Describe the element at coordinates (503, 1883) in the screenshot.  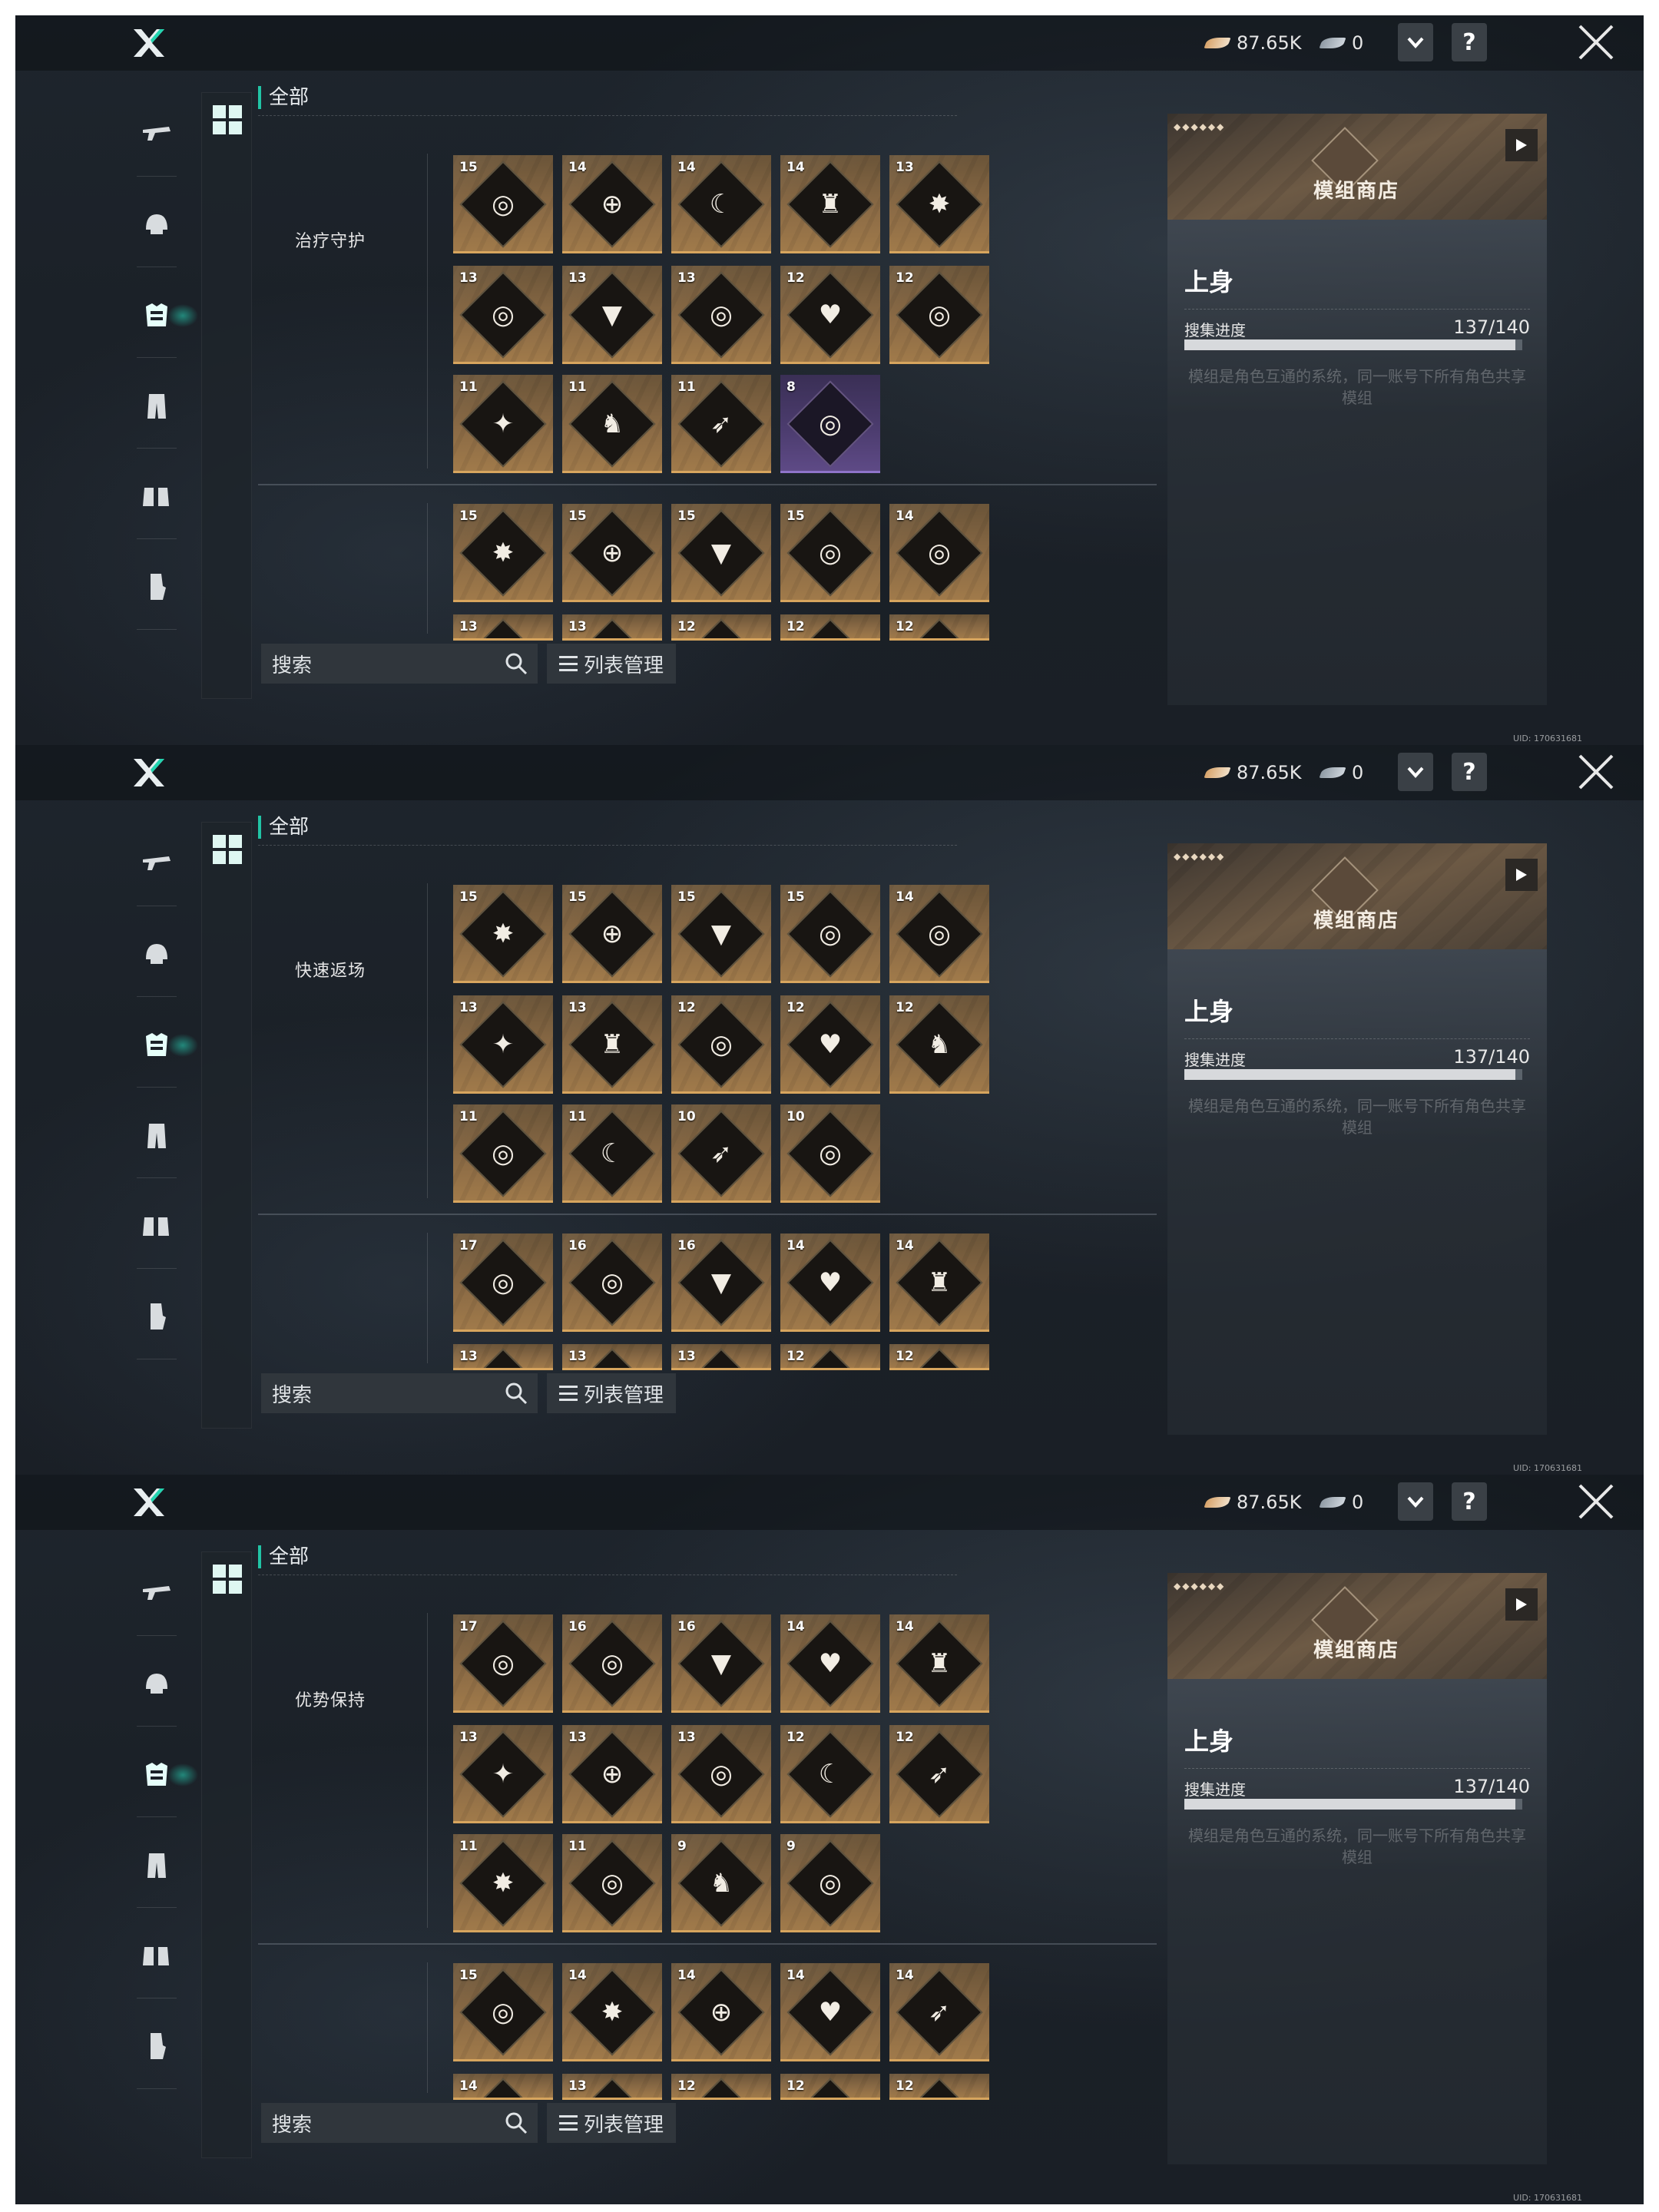
I see `module-card: ✸ 11` at that location.